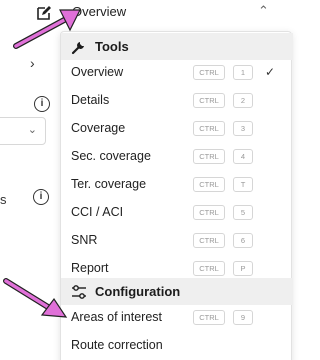  Describe the element at coordinates (177, 317) in the screenshot. I see `menu-item-areas-of-interest: Areas of interest CTRL 9` at that location.